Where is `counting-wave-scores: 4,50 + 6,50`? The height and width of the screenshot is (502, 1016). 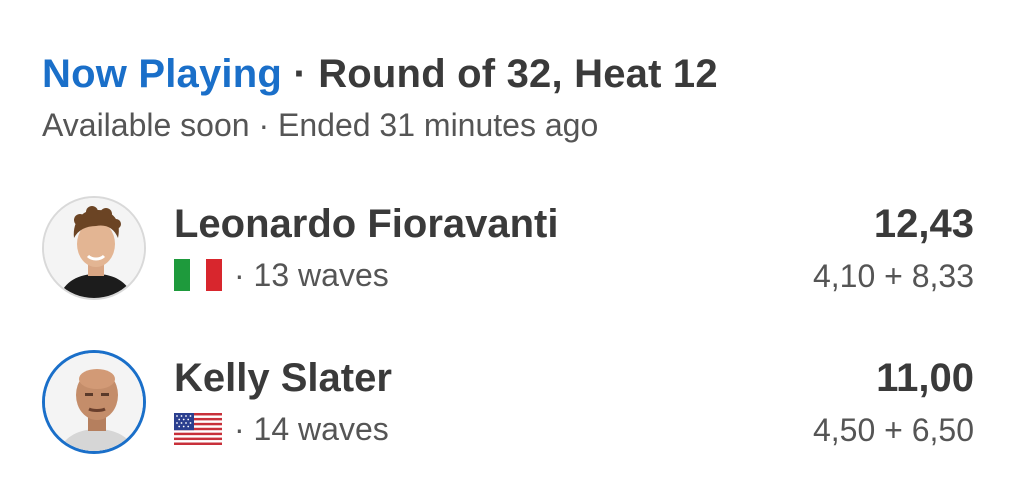 counting-wave-scores: 4,50 + 6,50 is located at coordinates (893, 430).